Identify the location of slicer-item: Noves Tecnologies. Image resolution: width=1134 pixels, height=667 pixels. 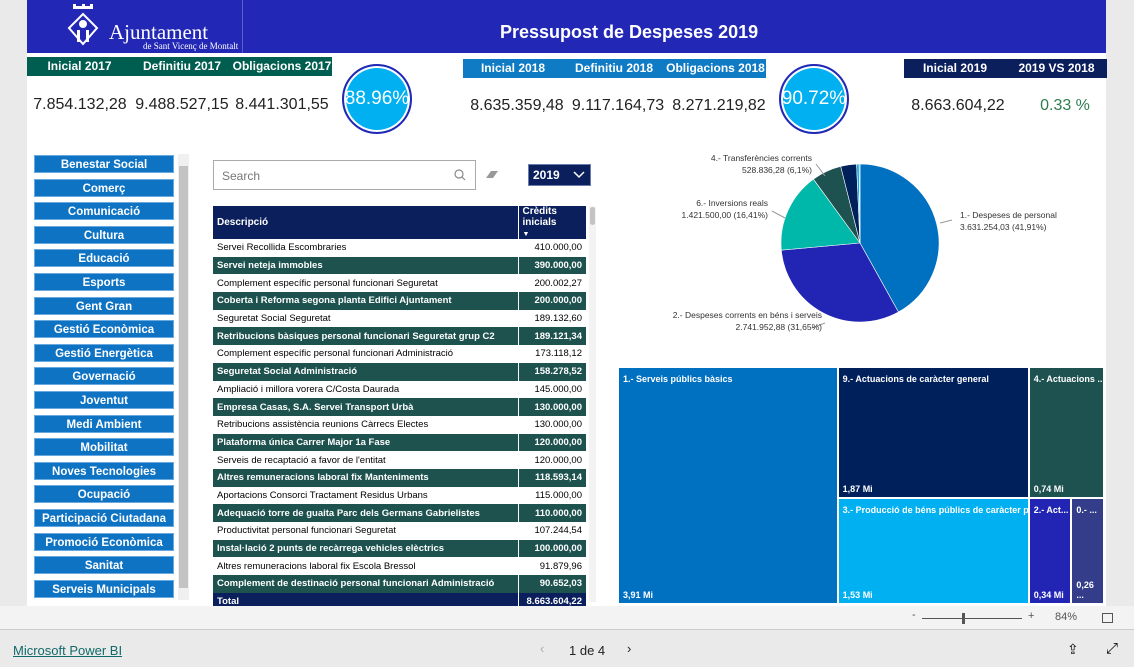
(104, 470).